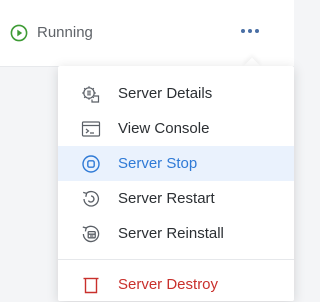 Image resolution: width=320 pixels, height=302 pixels. What do you see at coordinates (91, 199) in the screenshot?
I see `restart-icon` at bounding box center [91, 199].